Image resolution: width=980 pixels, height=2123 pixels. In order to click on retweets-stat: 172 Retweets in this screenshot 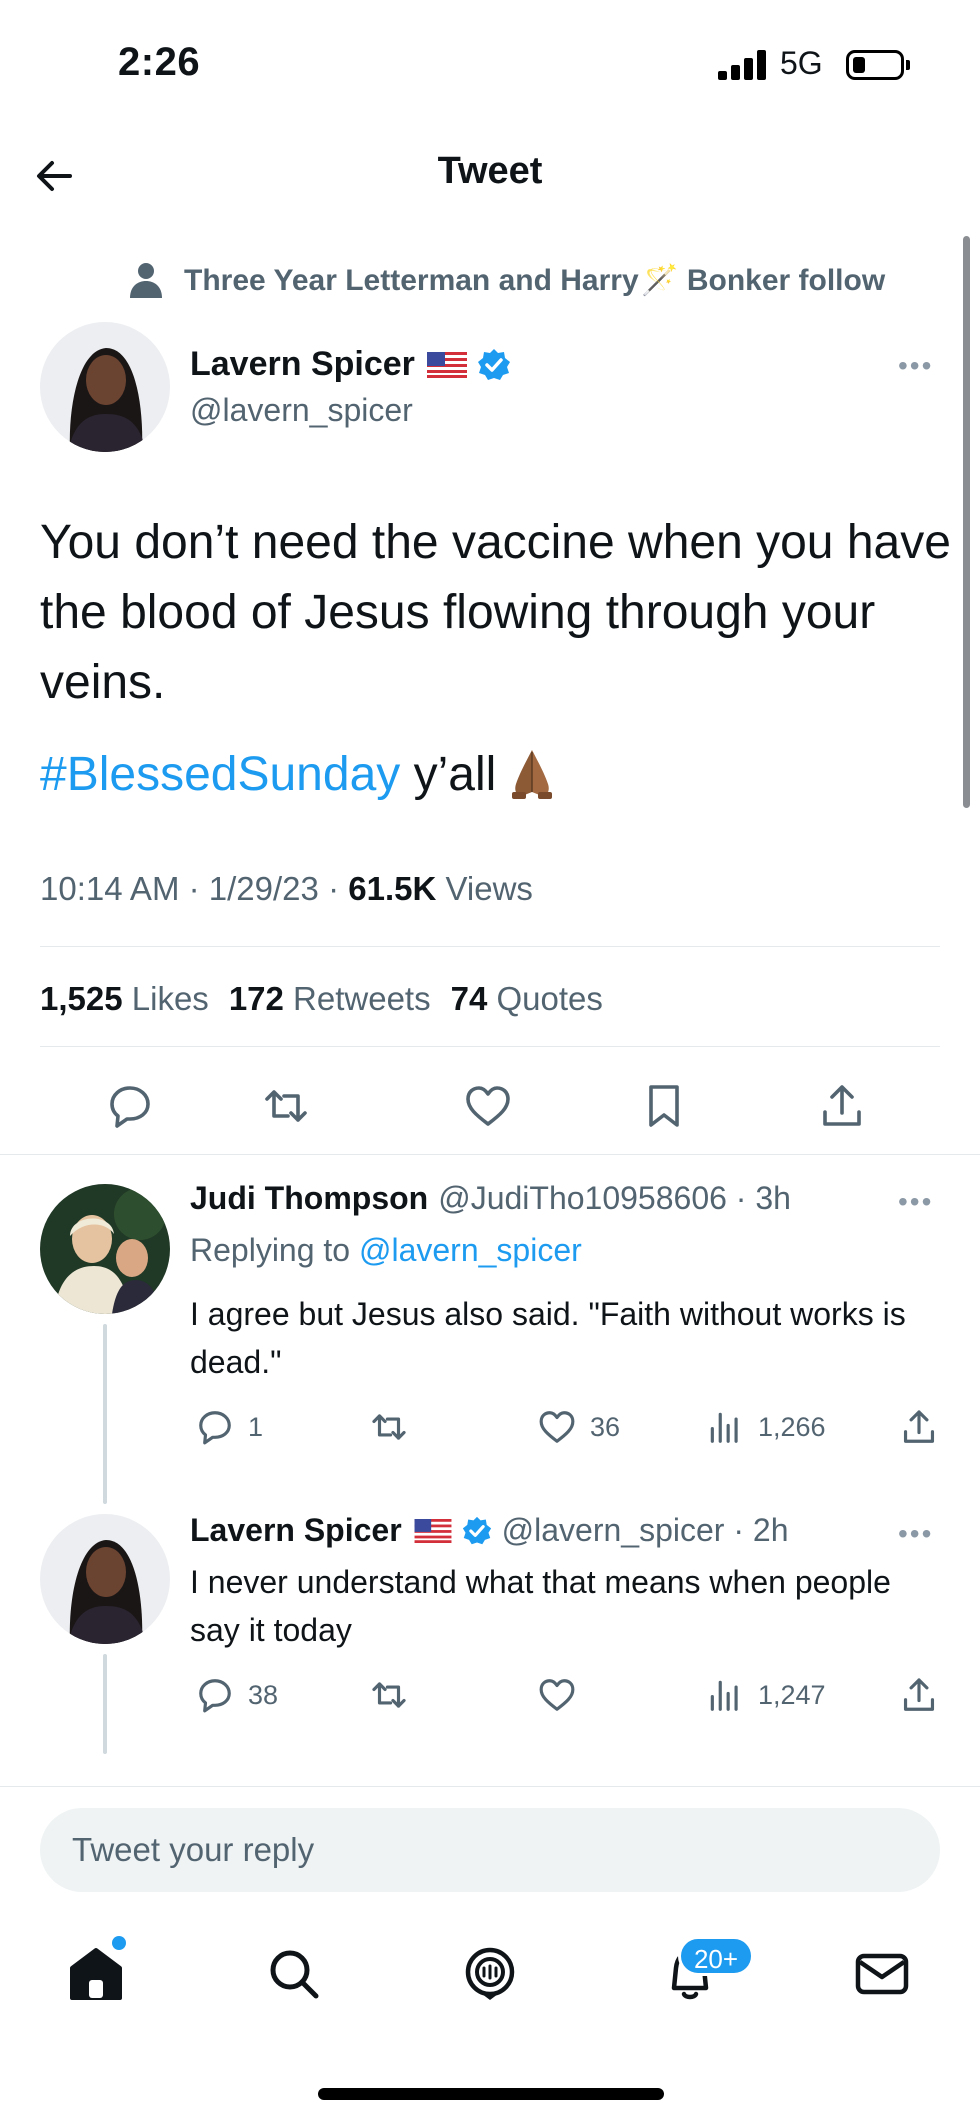, I will do `click(330, 998)`.